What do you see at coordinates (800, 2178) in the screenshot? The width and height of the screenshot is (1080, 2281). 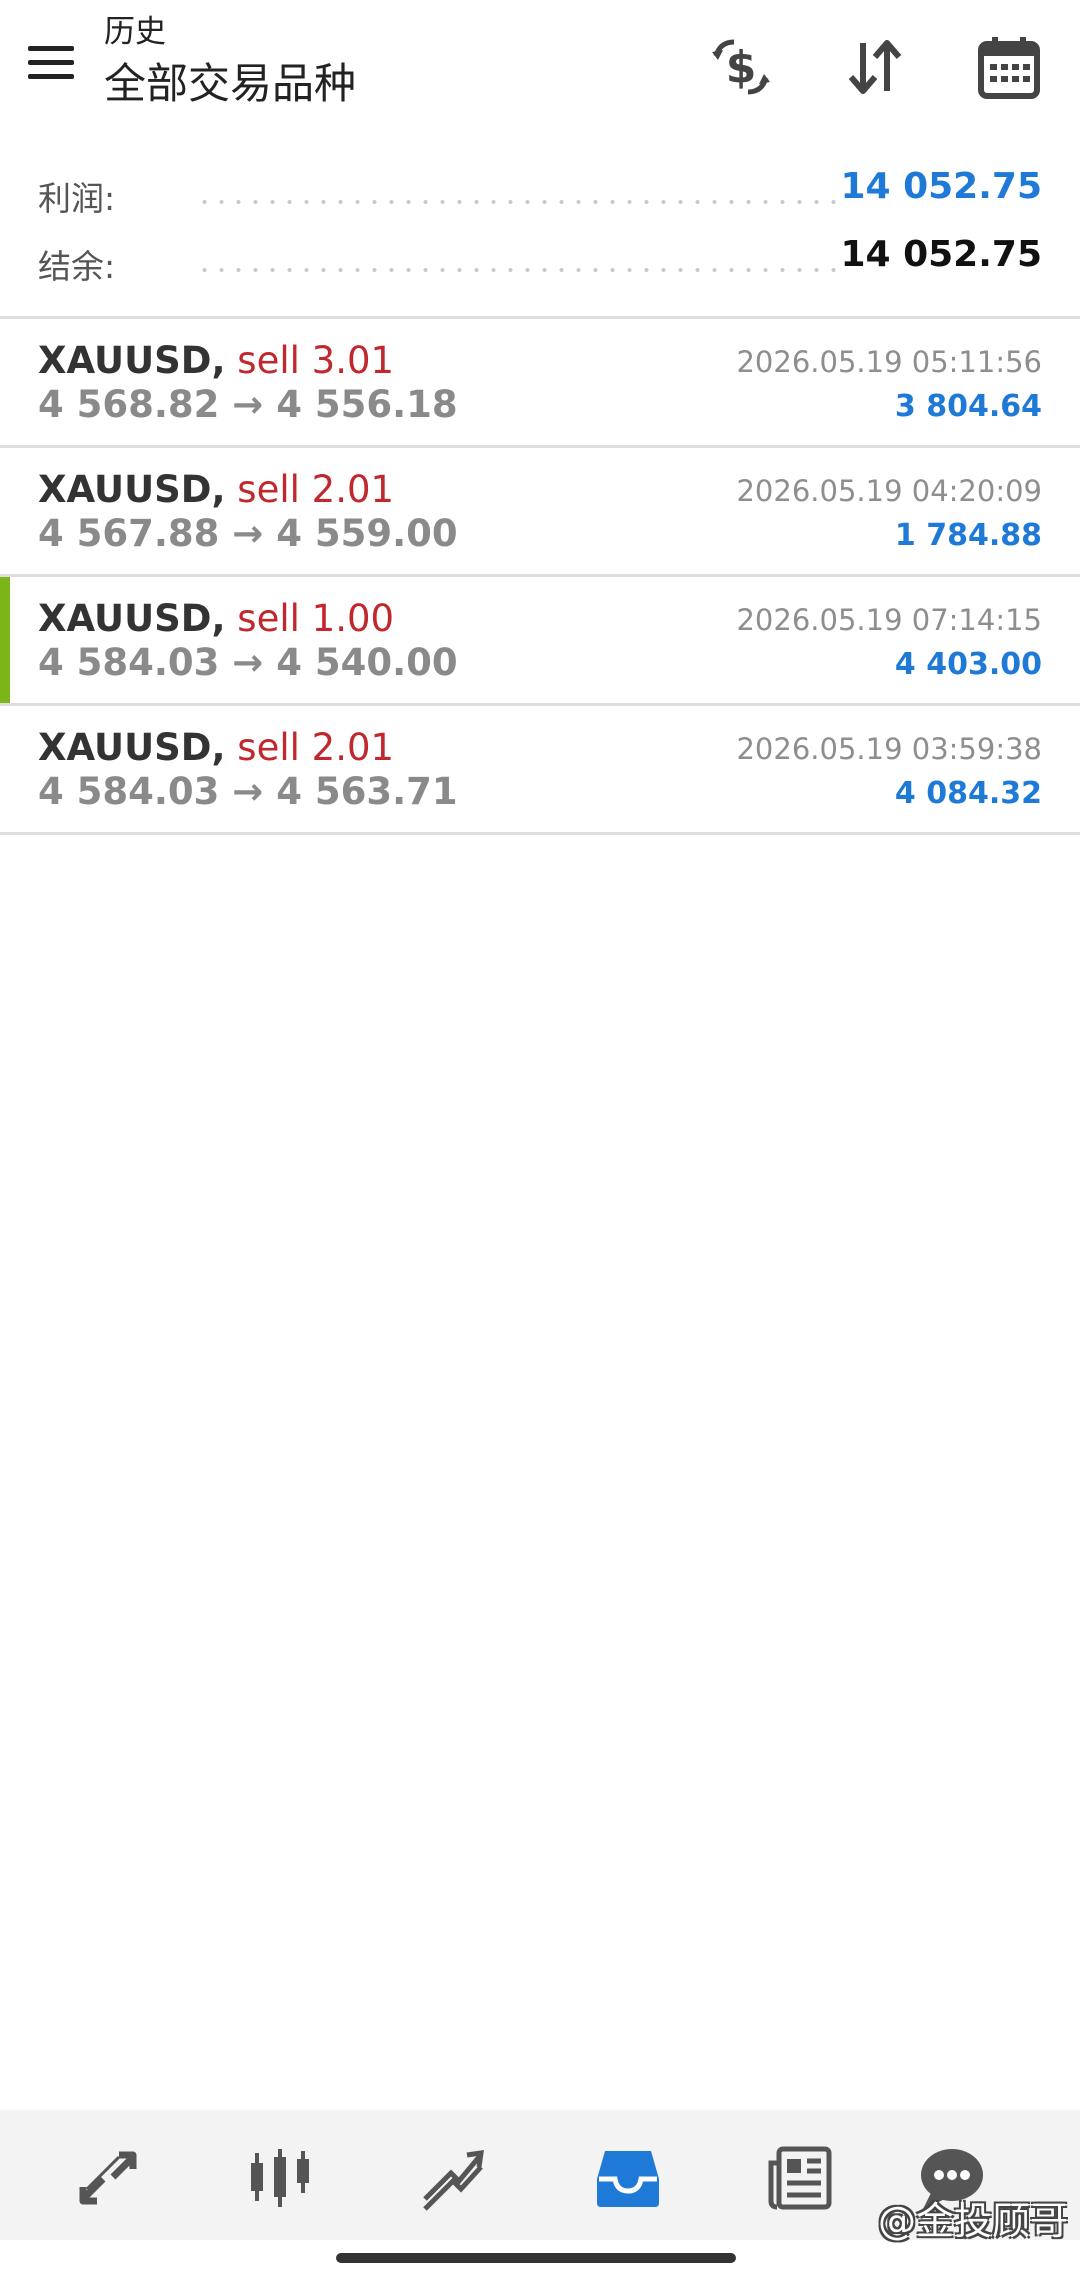 I see `news-icon` at bounding box center [800, 2178].